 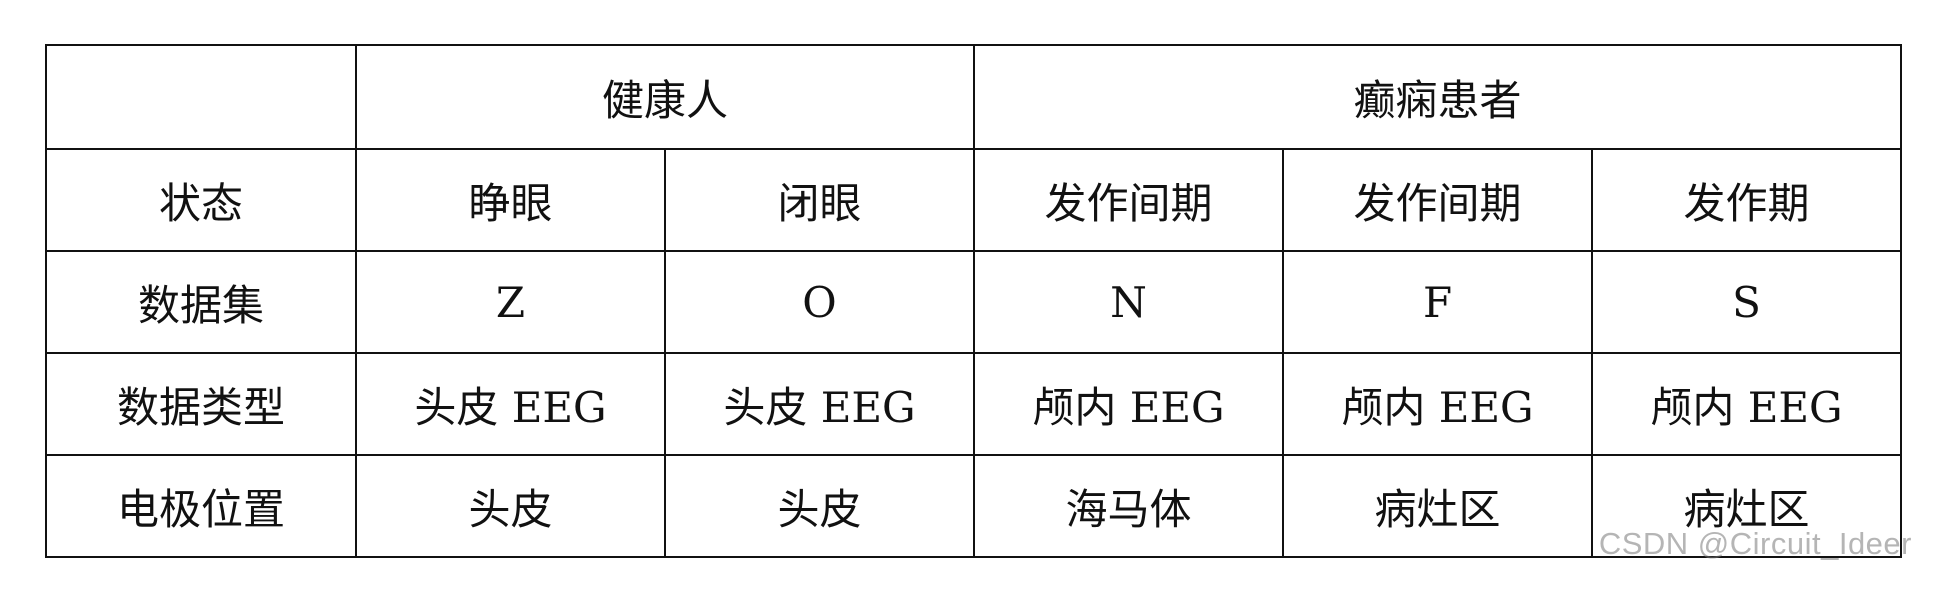 I want to click on table-cell: S, so click(x=1747, y=302).